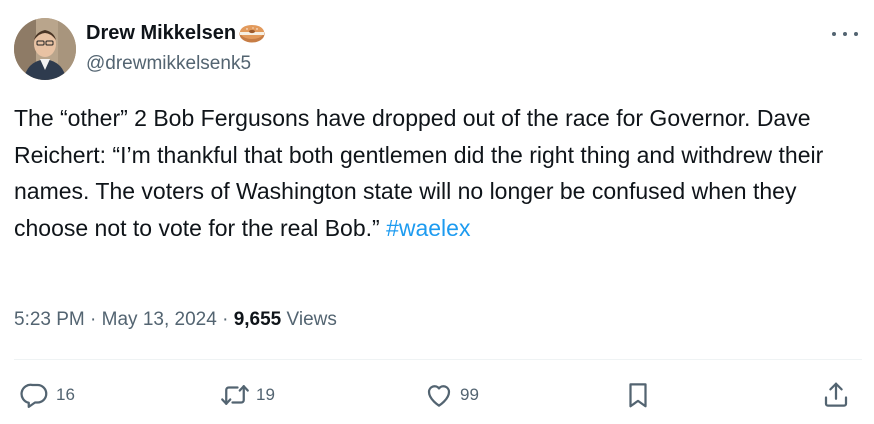  What do you see at coordinates (235, 395) in the screenshot?
I see `retweet-icon` at bounding box center [235, 395].